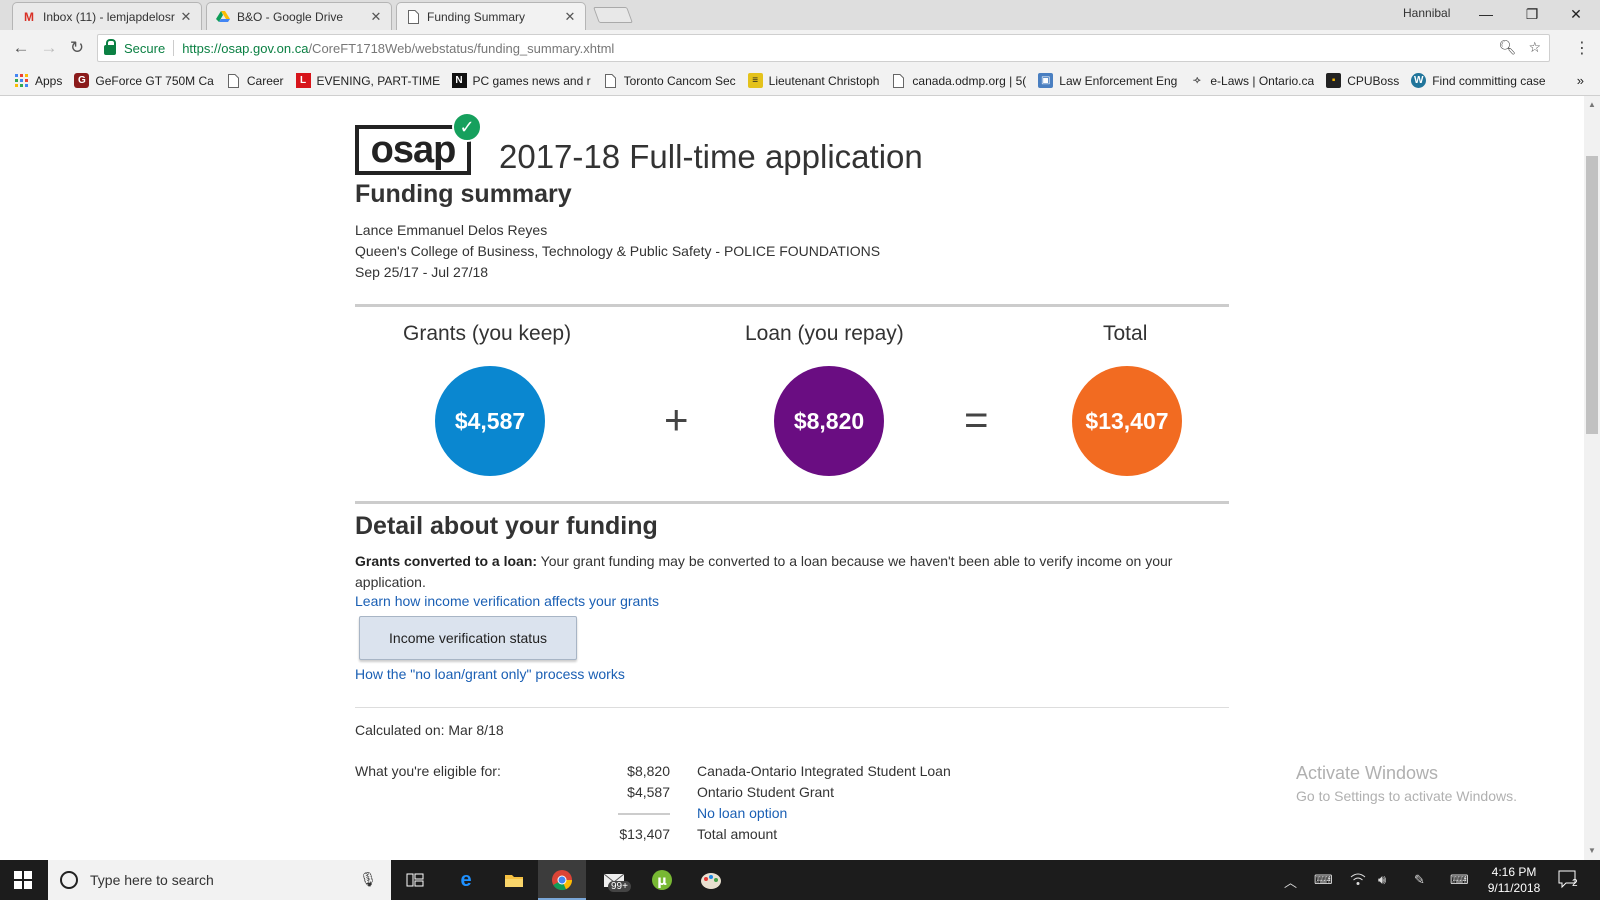 Image resolution: width=1600 pixels, height=900 pixels. What do you see at coordinates (29, 16) in the screenshot?
I see `gmail-icon: M` at bounding box center [29, 16].